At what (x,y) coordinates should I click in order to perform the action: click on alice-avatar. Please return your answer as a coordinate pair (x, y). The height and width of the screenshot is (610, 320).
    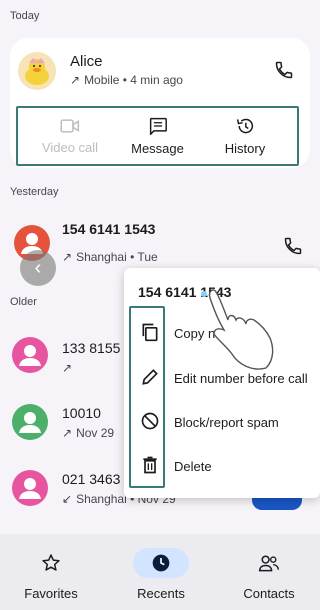
    Looking at the image, I should click on (37, 71).